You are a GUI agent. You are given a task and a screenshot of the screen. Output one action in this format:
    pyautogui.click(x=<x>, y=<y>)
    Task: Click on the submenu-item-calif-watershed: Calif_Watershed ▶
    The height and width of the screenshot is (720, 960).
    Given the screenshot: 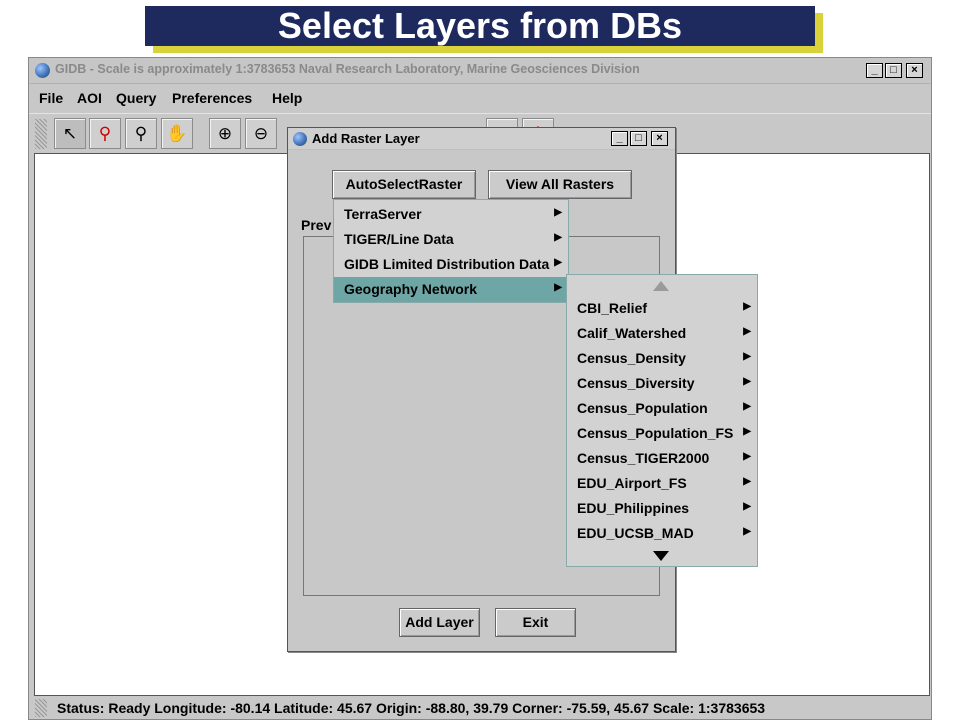 What is the action you would take?
    pyautogui.click(x=662, y=333)
    